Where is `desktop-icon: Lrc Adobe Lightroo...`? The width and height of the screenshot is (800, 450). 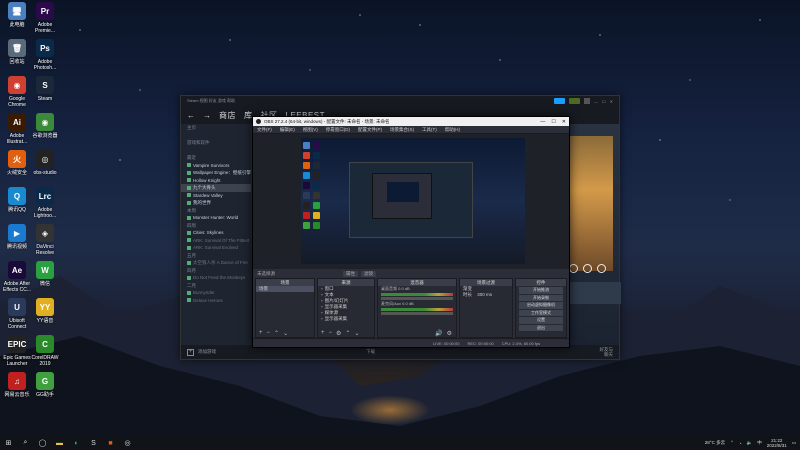
desktop-icon: Lrc Adobe Lightroo... is located at coordinates (45, 203).